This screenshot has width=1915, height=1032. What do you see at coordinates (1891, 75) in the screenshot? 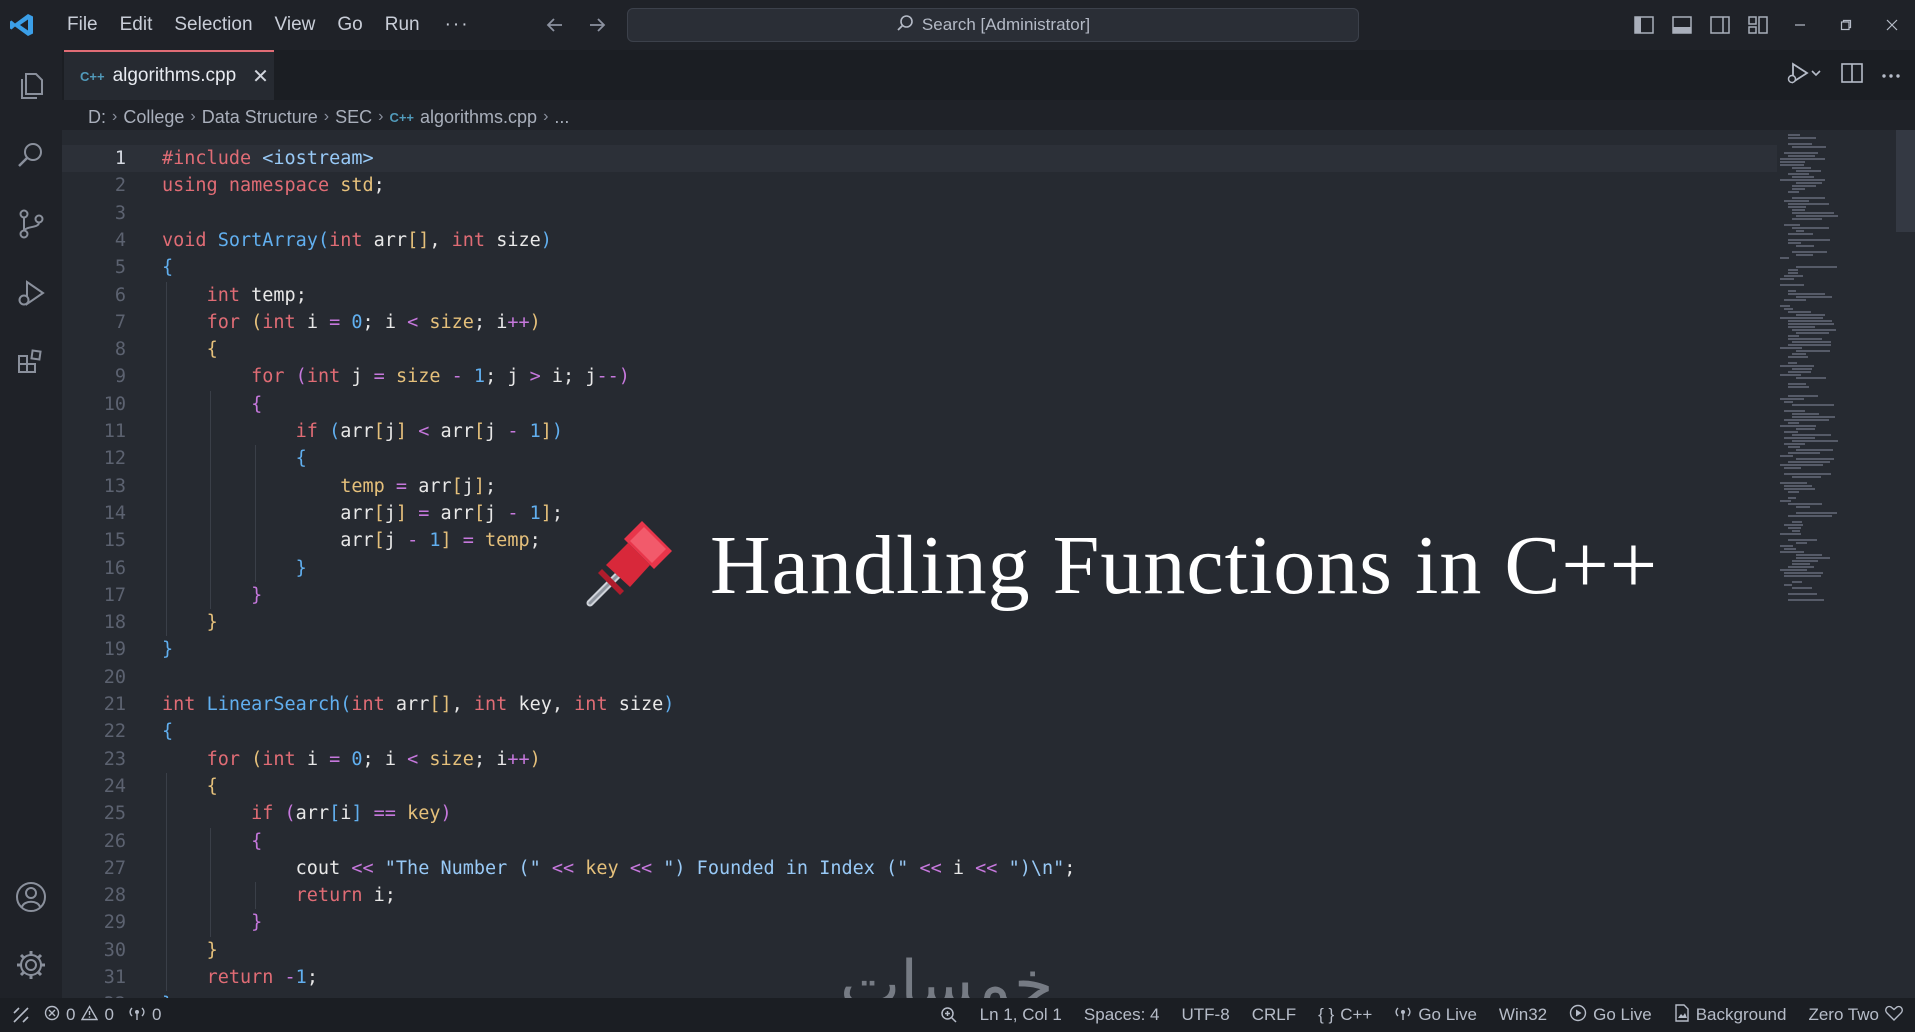
I see `more-actions-icon` at bounding box center [1891, 75].